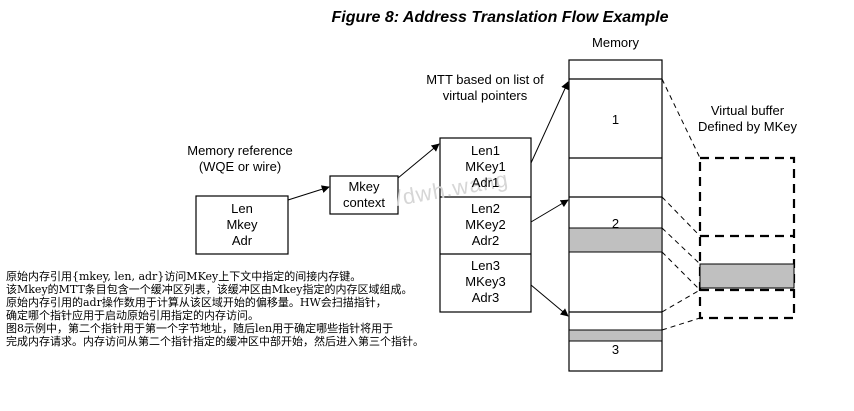 This screenshot has height=411, width=854. Describe the element at coordinates (747, 126) in the screenshot. I see `vbuf-label-line2: Defined by MKey` at that location.